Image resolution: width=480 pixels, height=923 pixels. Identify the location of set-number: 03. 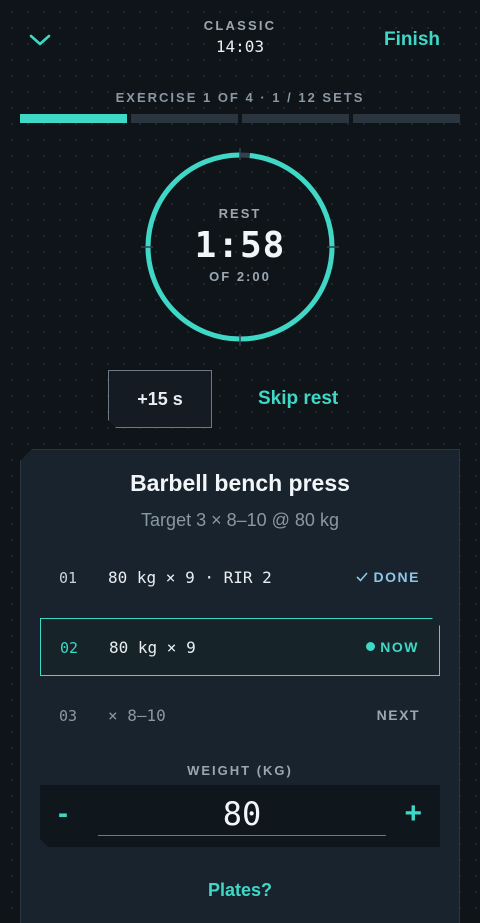
(68, 716).